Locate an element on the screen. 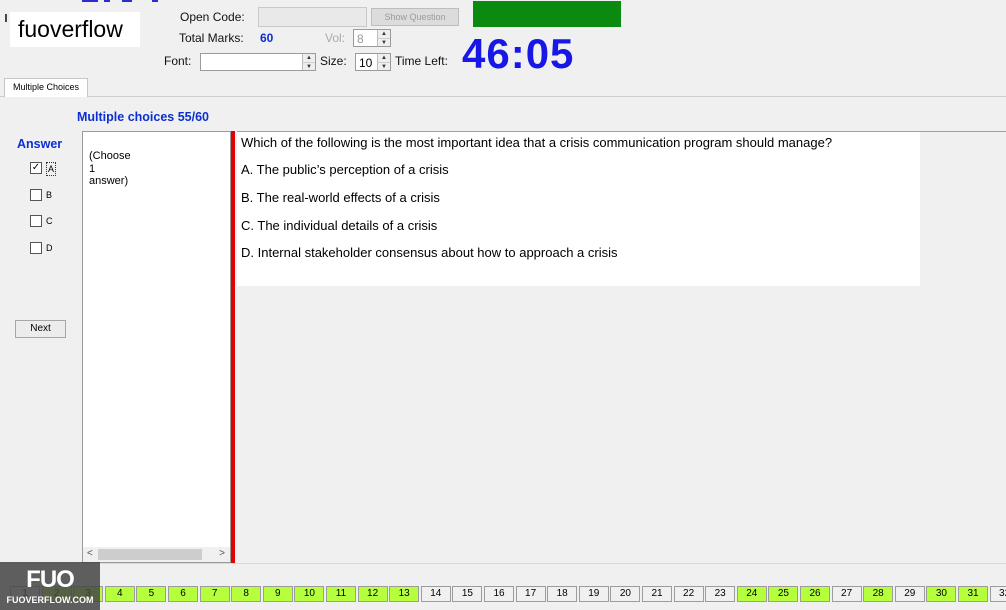 This screenshot has width=1006, height=610. question-number-button: 11 is located at coordinates (341, 594).